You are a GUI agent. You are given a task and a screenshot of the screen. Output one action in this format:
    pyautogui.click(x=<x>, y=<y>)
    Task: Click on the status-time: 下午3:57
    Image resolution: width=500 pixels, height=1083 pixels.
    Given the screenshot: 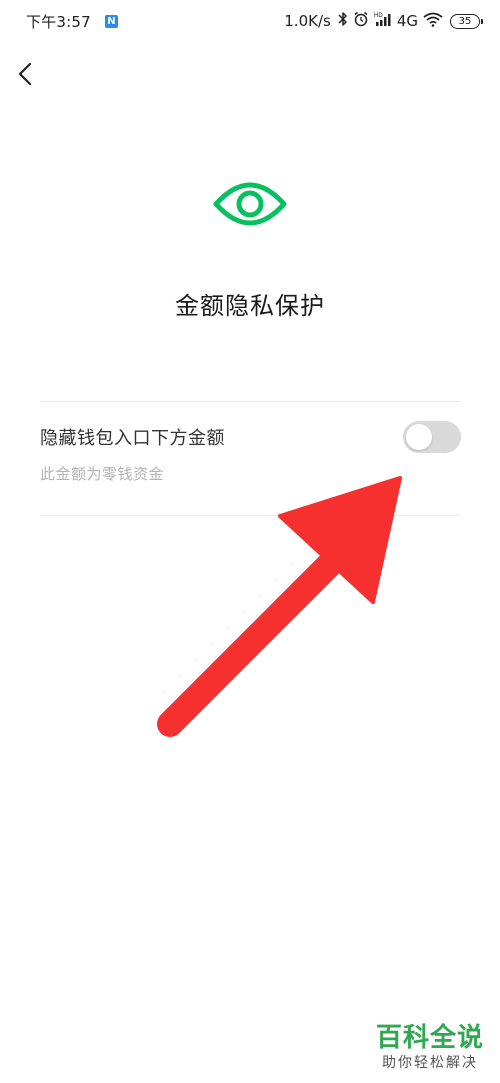 What is the action you would take?
    pyautogui.click(x=58, y=22)
    